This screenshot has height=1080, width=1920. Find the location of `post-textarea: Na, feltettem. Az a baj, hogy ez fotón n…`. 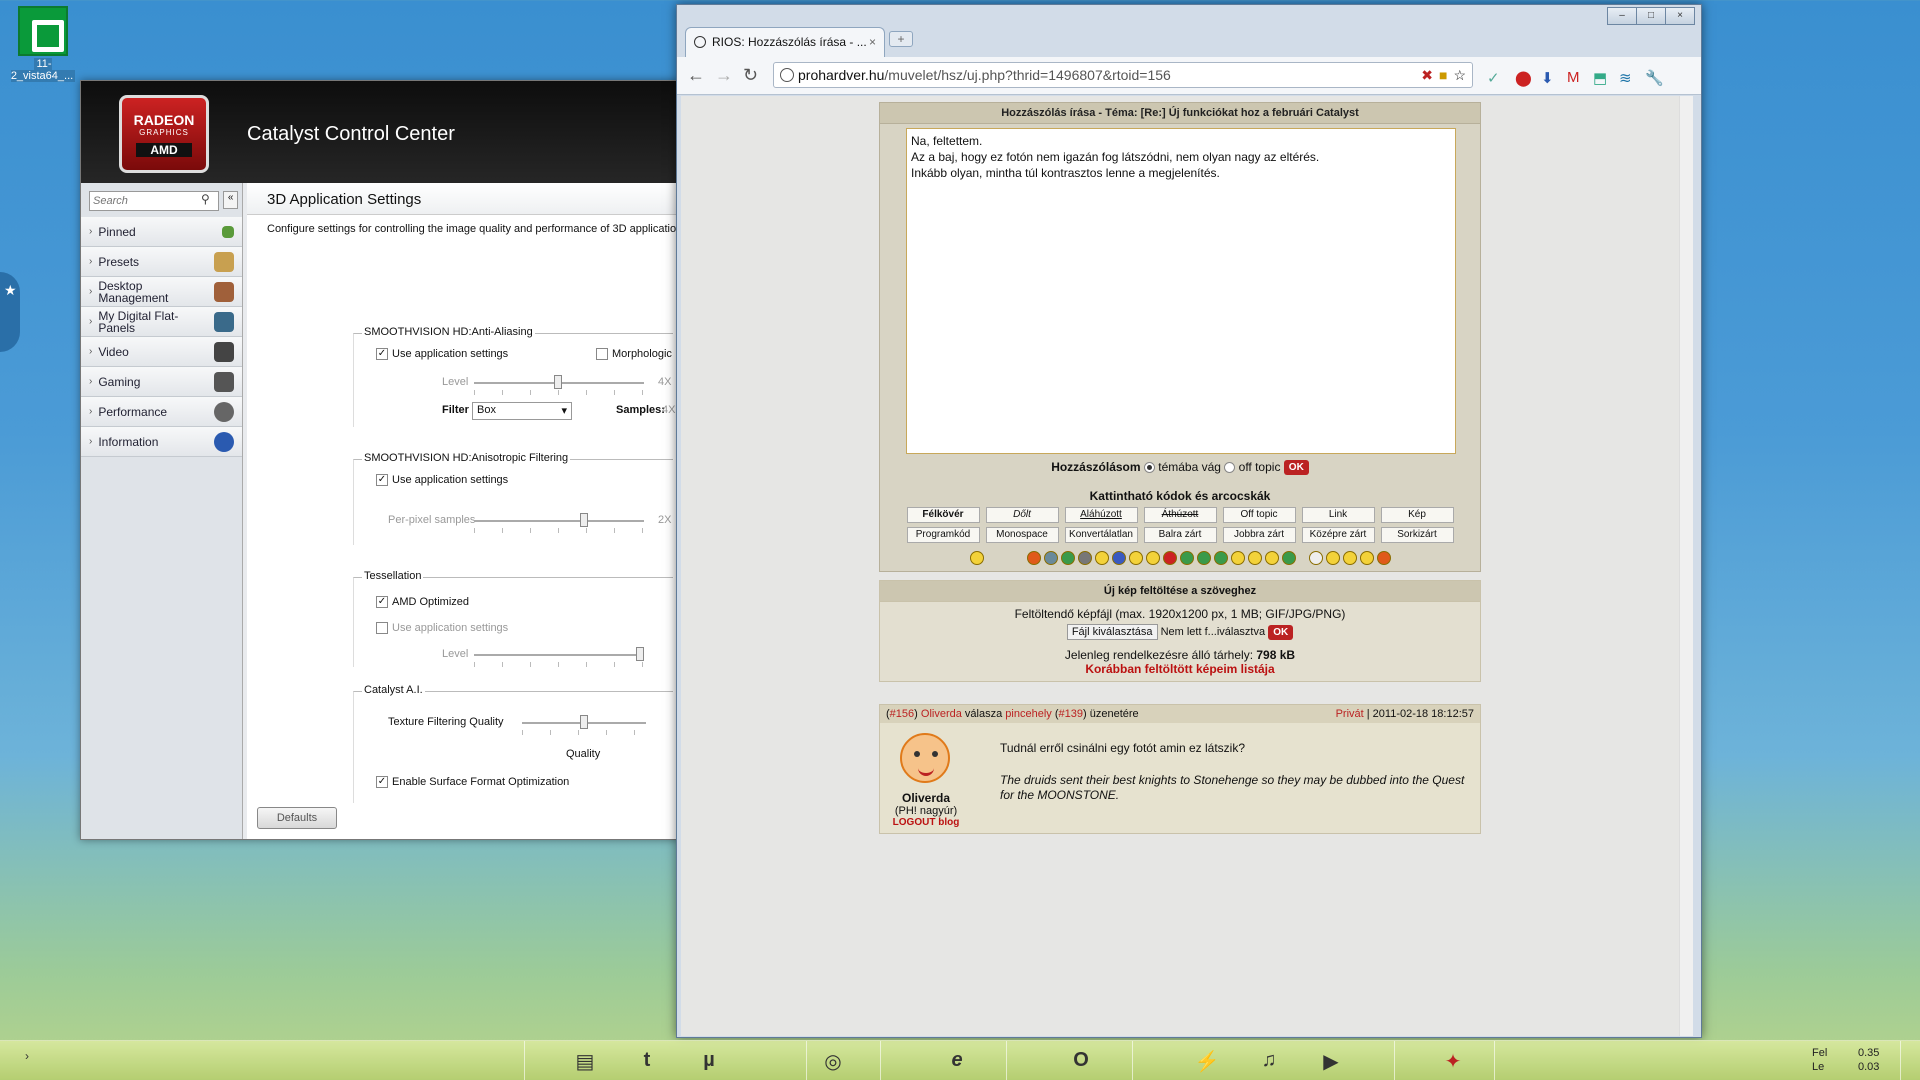

post-textarea: Na, feltettem. Az a baj, hogy ez fotón n… is located at coordinates (1181, 291).